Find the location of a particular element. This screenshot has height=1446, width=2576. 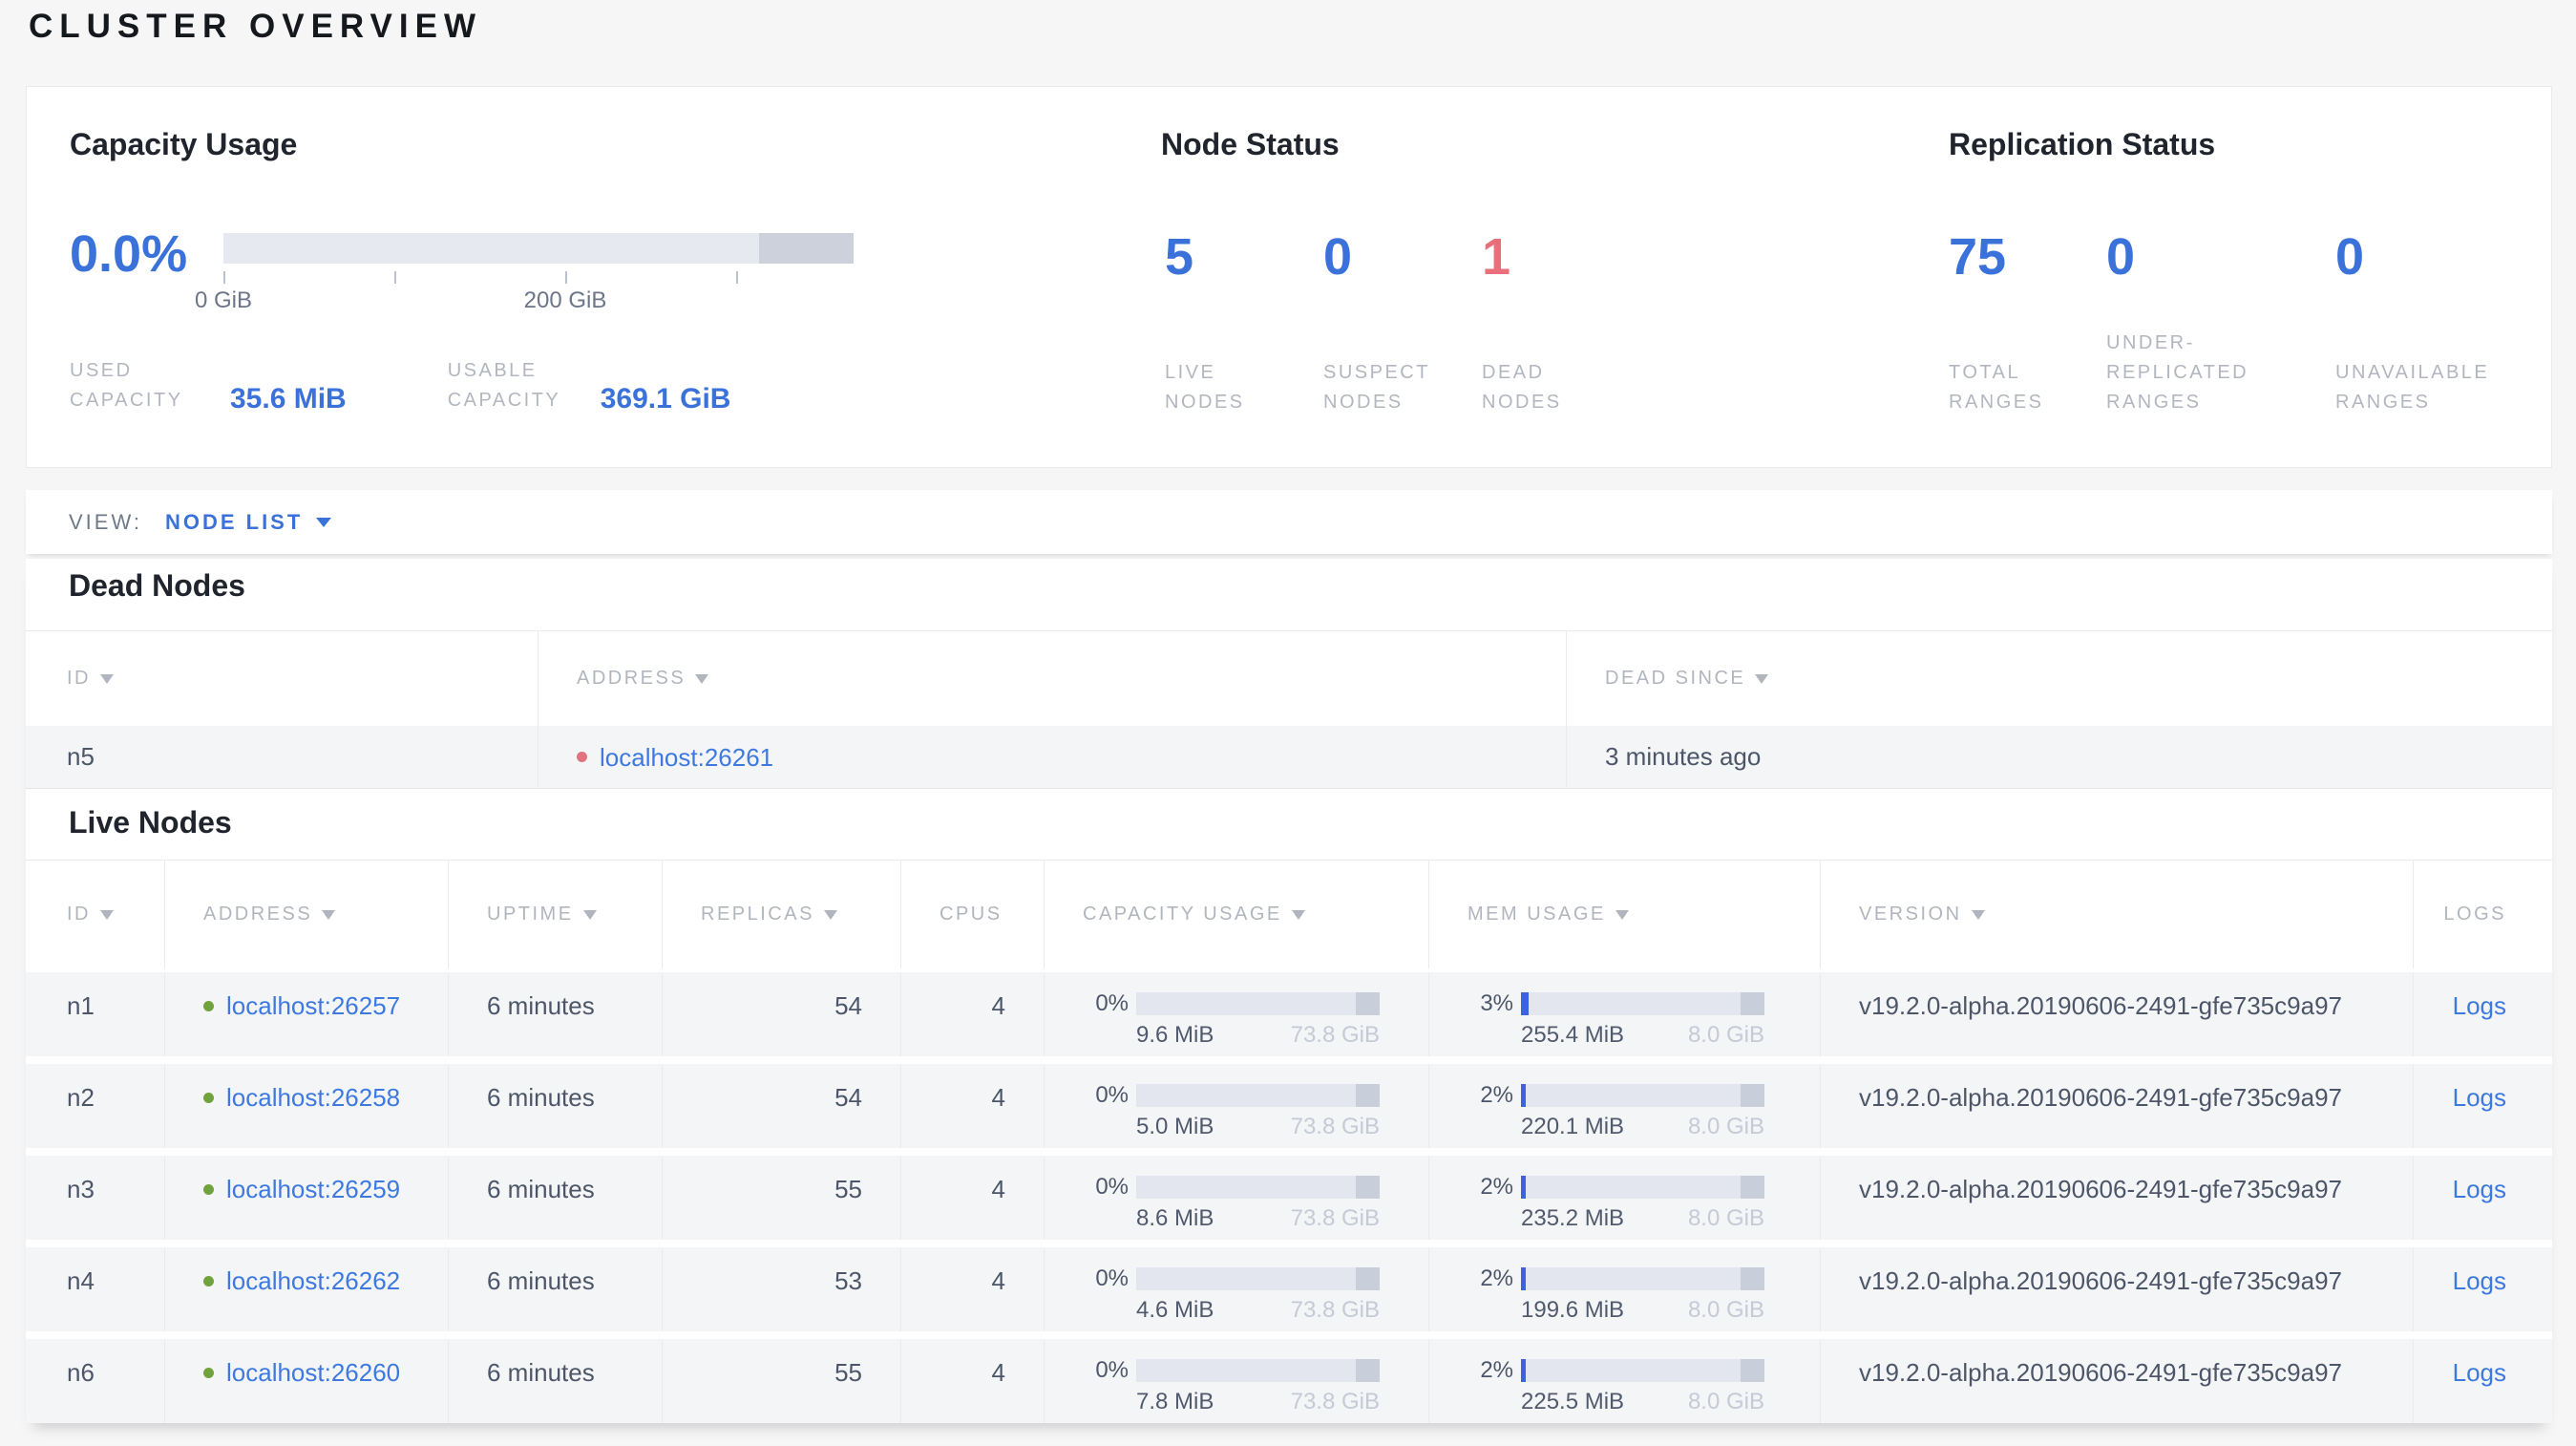

node-address-cell: localhost:26258 is located at coordinates (306, 1106).